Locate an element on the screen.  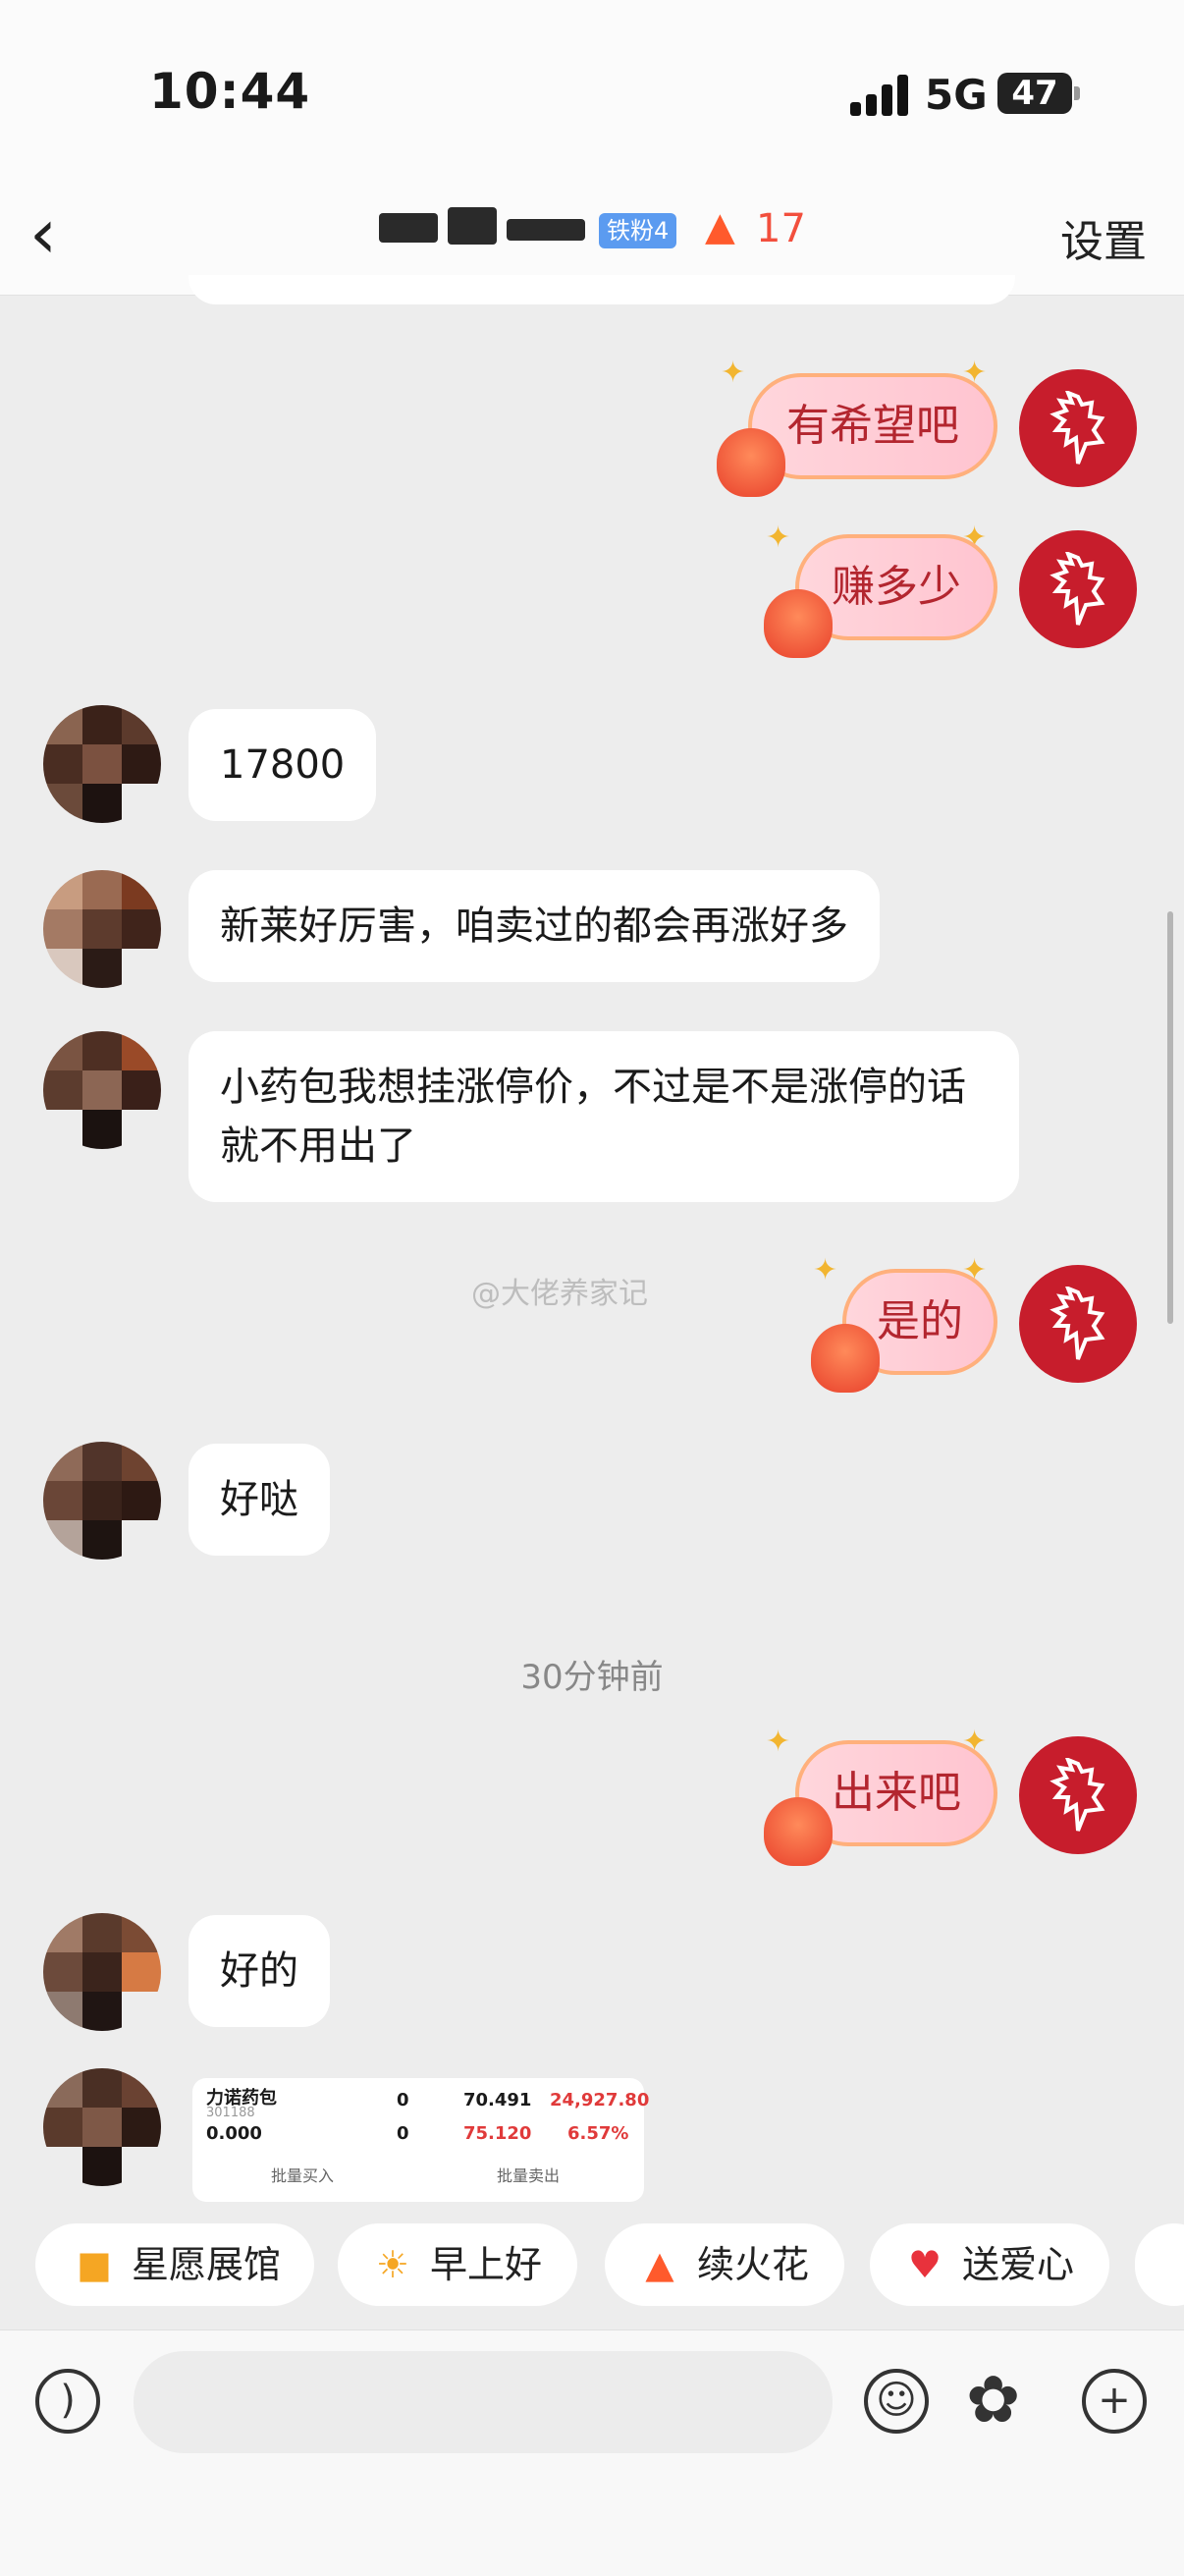
settings-button: 设置 is located at coordinates (1104, 237).